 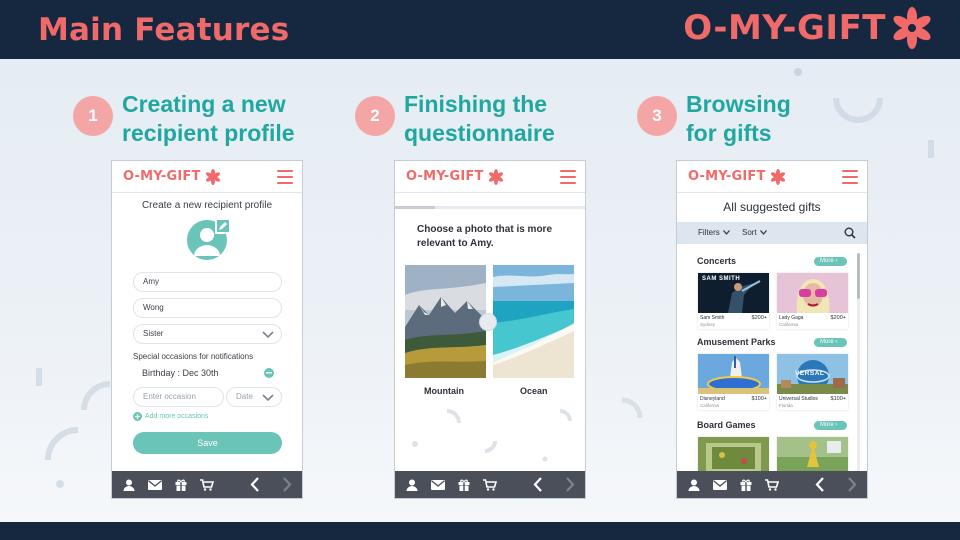 What do you see at coordinates (733, 382) in the screenshot?
I see `gift-card: Disneyland $100+ California` at bounding box center [733, 382].